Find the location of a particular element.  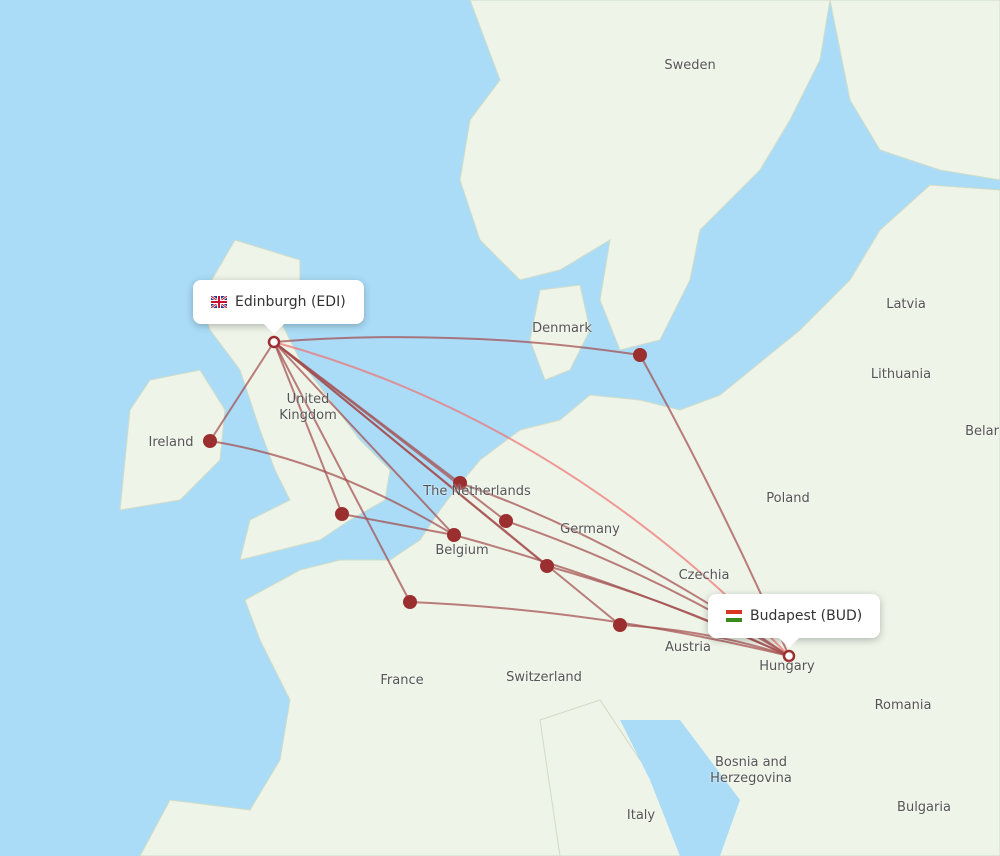

country-label: France is located at coordinates (402, 680).